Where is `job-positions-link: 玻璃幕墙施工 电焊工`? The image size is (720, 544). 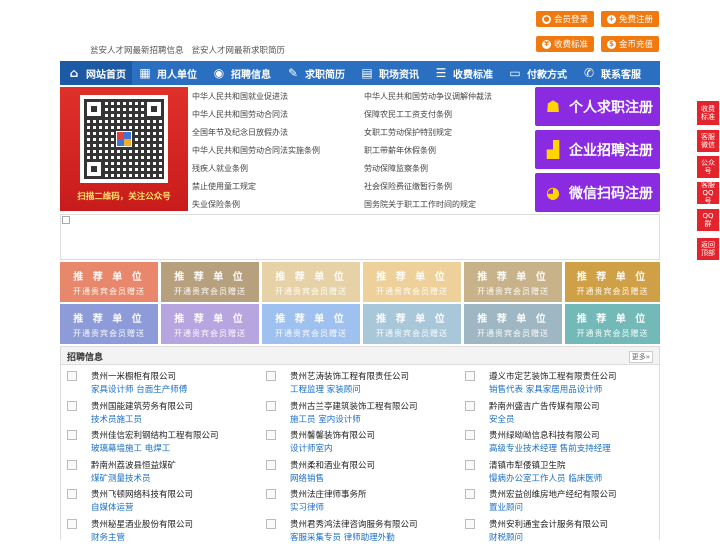
job-positions-link: 玻璃幕墙施工 电焊工 is located at coordinates (130, 448).